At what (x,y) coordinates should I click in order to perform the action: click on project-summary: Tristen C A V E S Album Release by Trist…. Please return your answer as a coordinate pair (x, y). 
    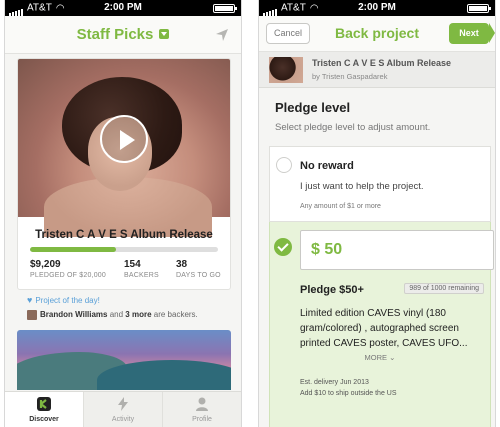
    Looking at the image, I should click on (377, 70).